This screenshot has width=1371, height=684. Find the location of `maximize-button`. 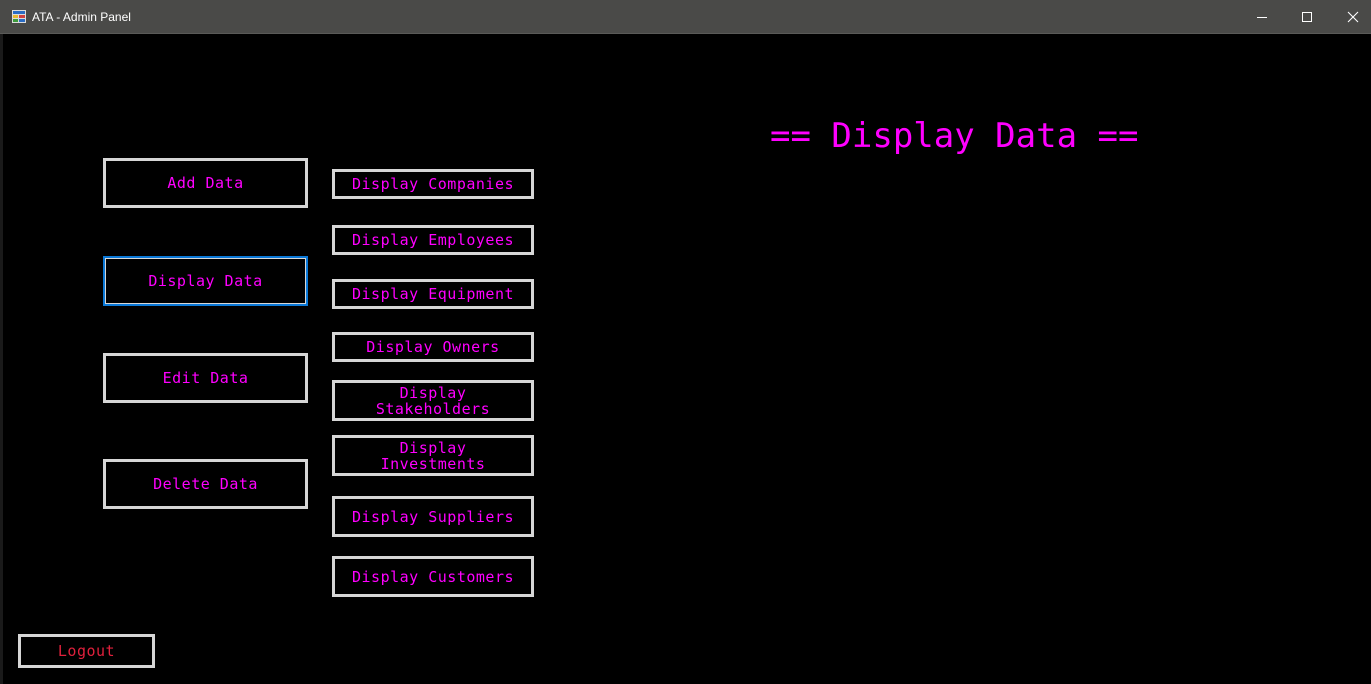

maximize-button is located at coordinates (1307, 17).